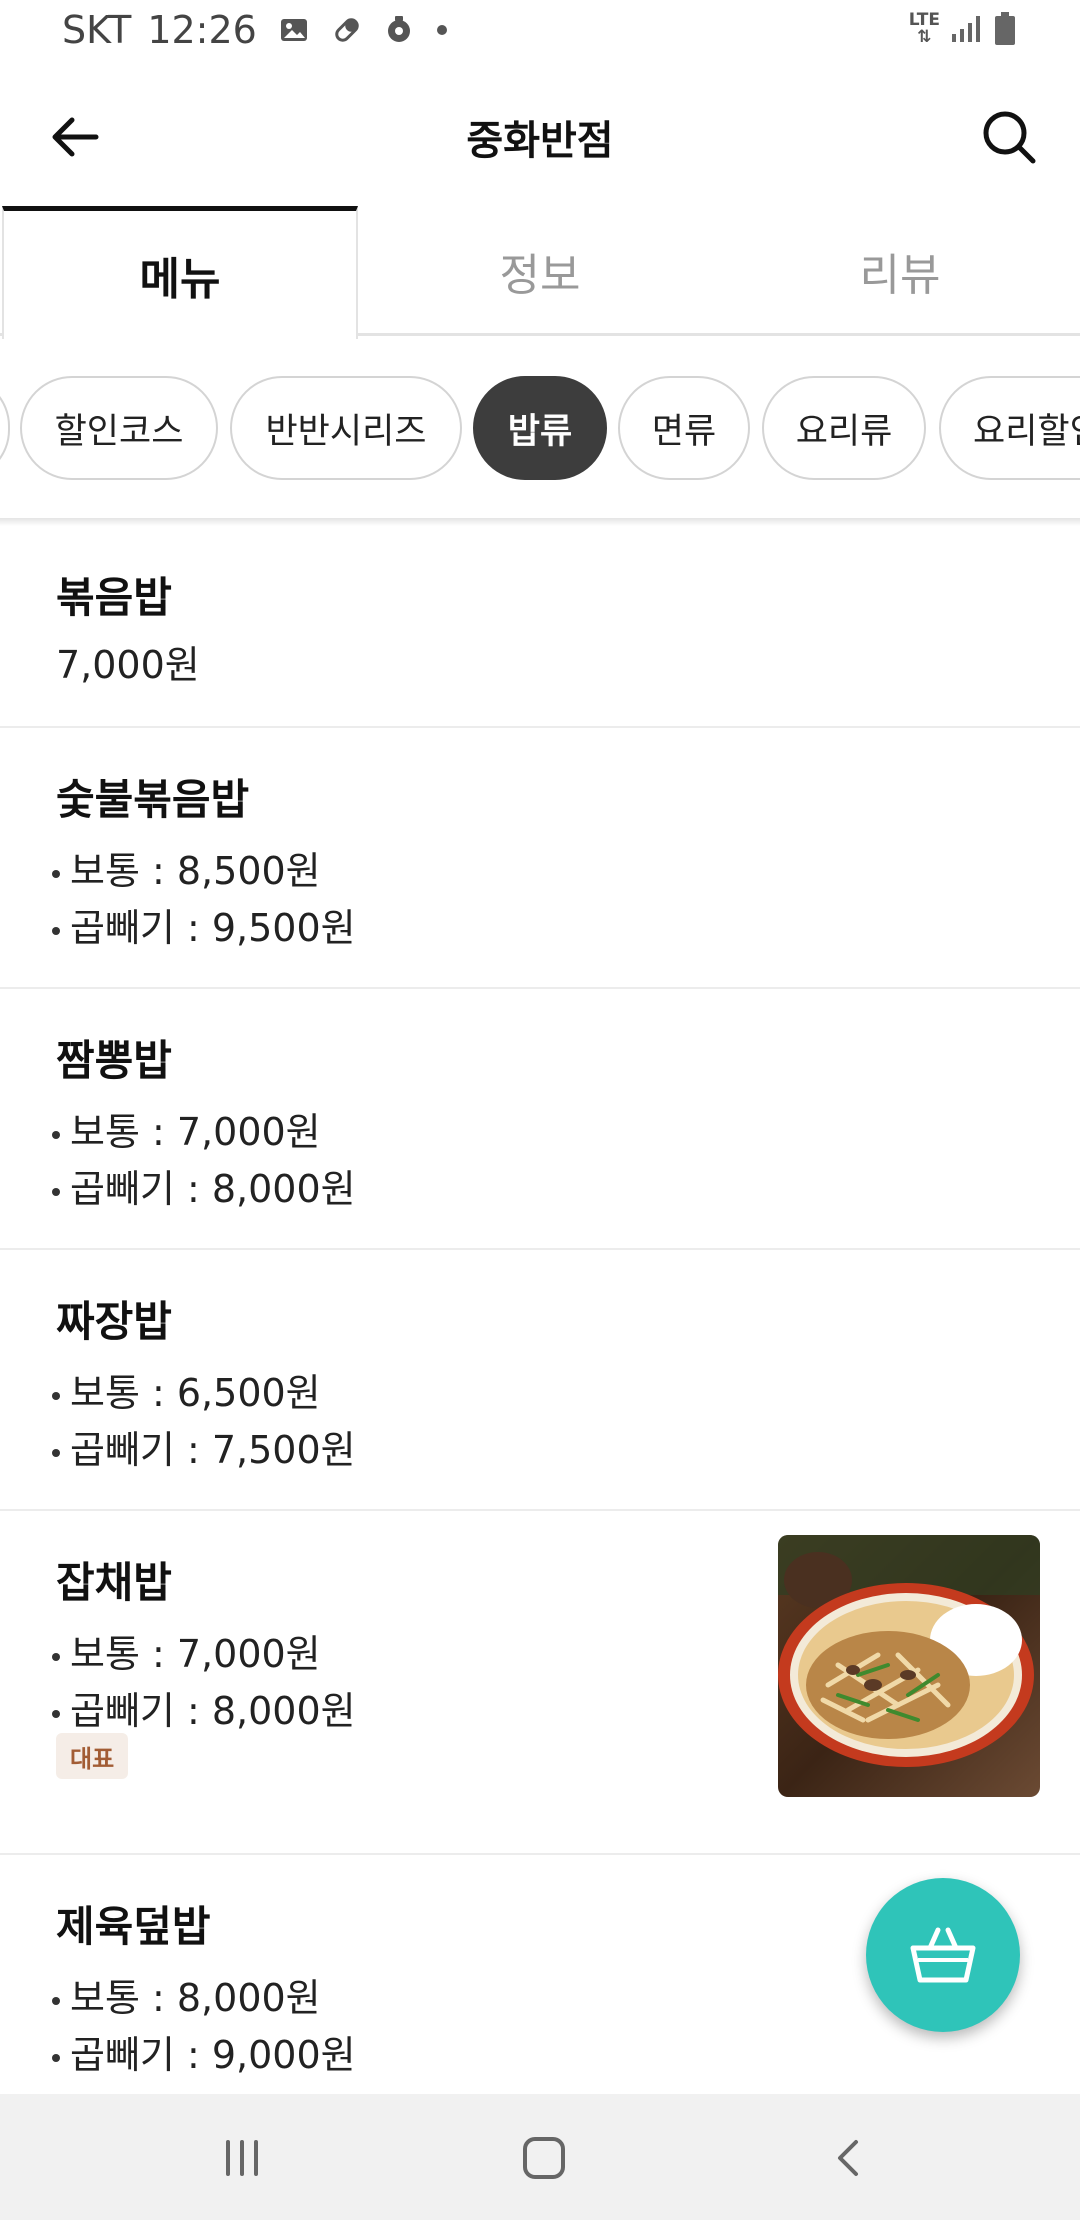 This screenshot has width=1080, height=2220. Describe the element at coordinates (114, 1060) in the screenshot. I see `menu-item-name: 짬뽕밥` at that location.